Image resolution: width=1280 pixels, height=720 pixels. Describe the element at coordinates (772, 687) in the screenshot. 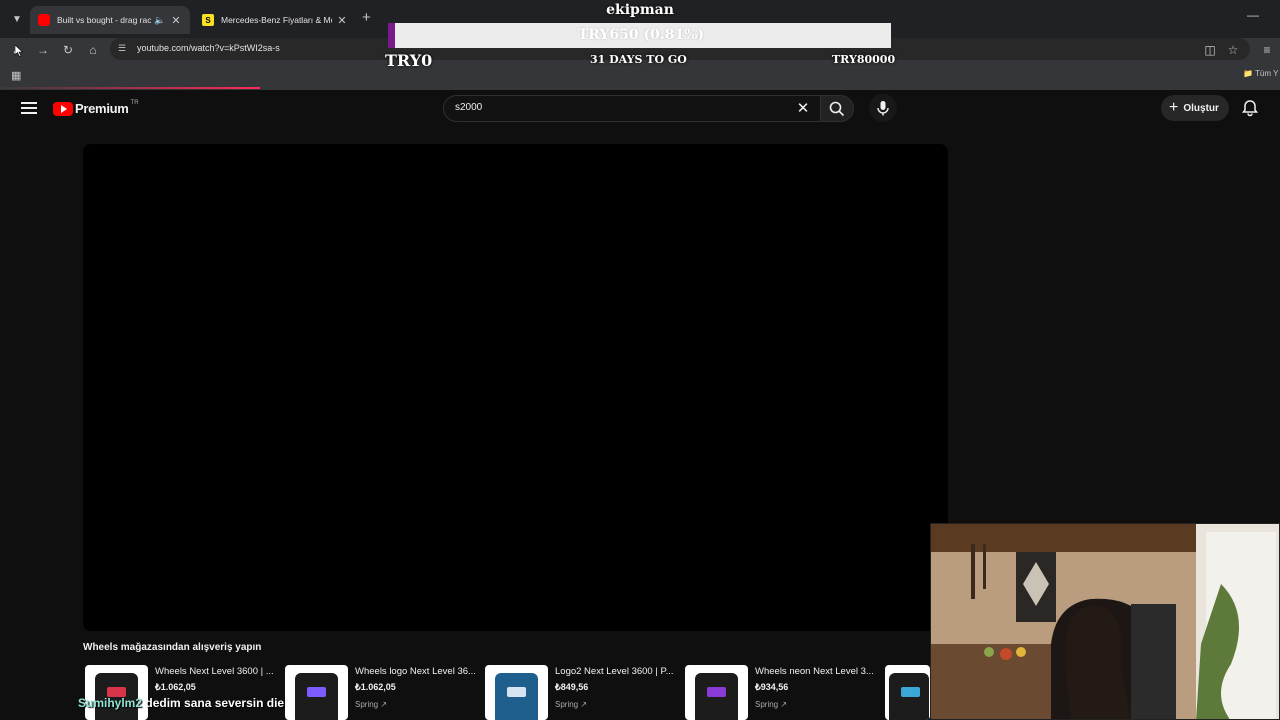

I see `merch-price: ₺934,56` at that location.